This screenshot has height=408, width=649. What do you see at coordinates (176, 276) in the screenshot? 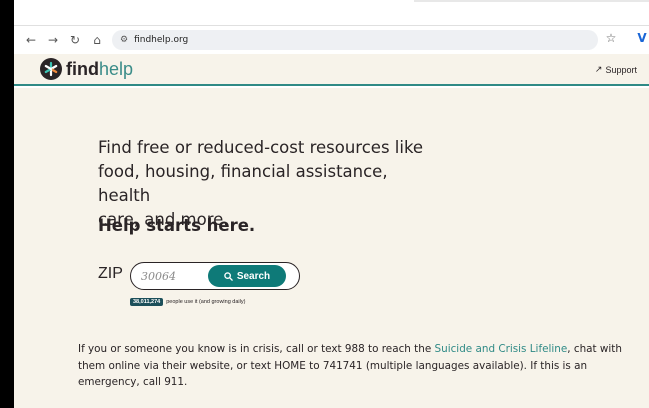
I see `zip-input` at bounding box center [176, 276].